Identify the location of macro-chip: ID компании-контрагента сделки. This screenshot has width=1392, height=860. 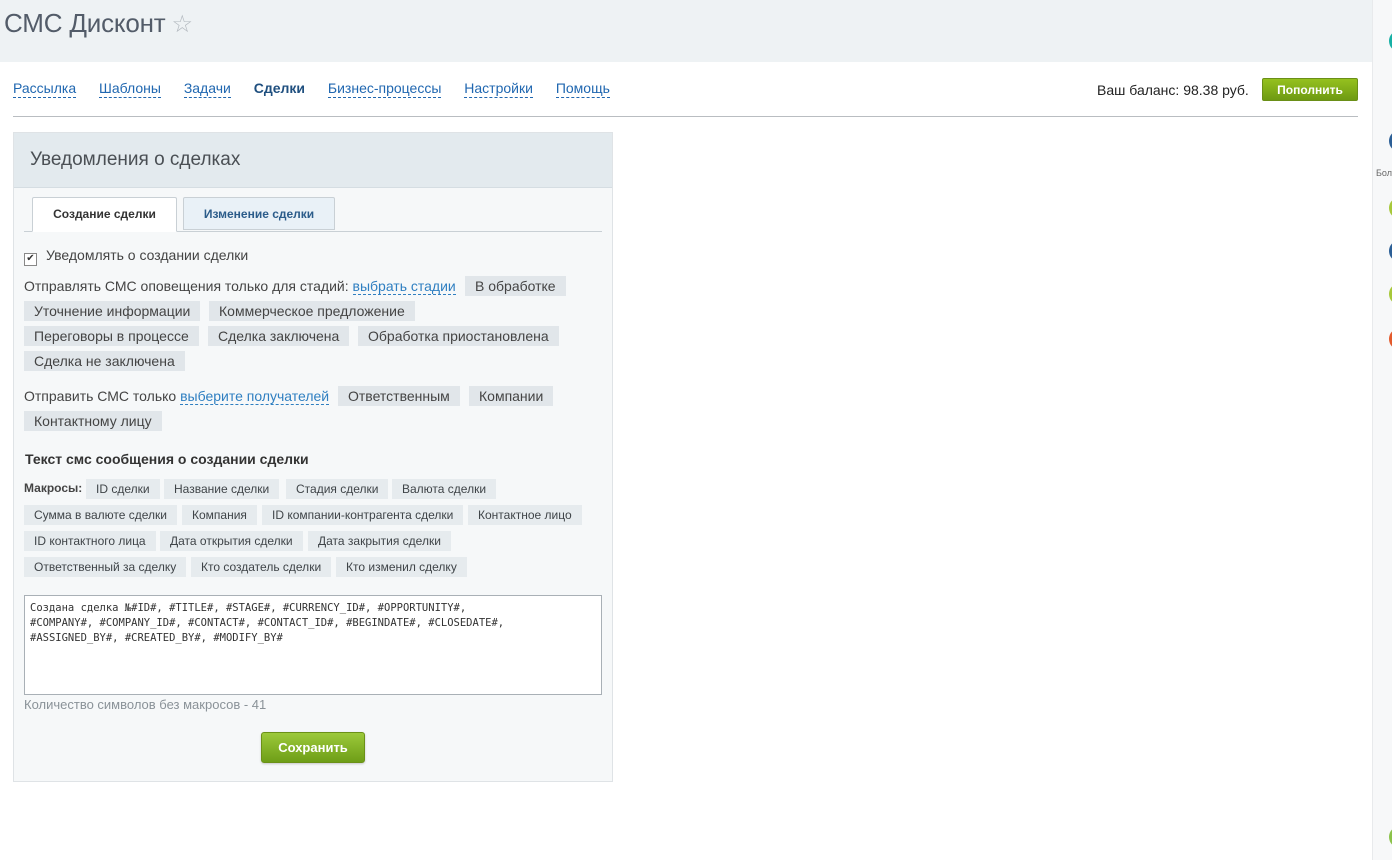
(363, 515).